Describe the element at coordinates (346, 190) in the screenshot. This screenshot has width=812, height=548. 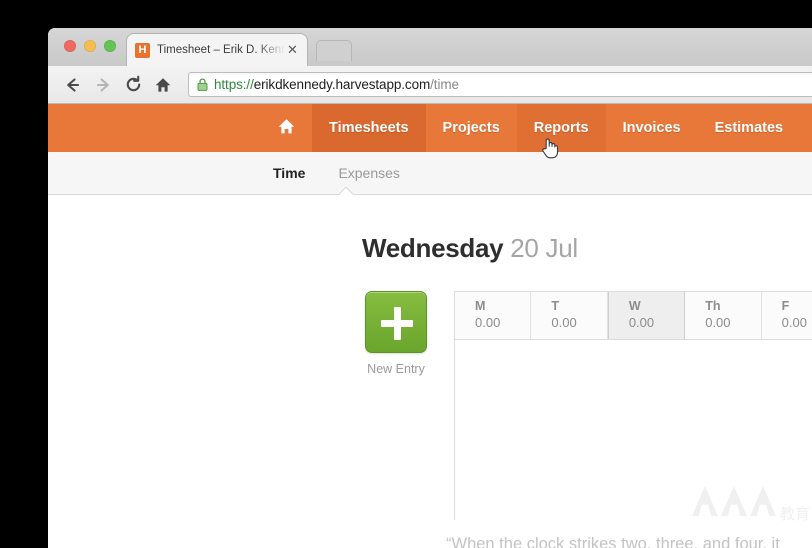
I see `active-tab-caret-icon` at that location.